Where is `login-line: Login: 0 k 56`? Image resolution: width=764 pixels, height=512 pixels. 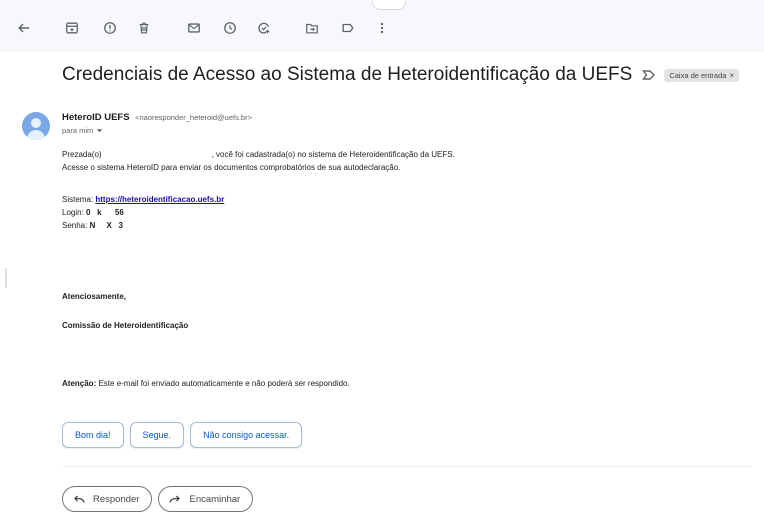
login-line: Login: 0 k 56 is located at coordinates (93, 212).